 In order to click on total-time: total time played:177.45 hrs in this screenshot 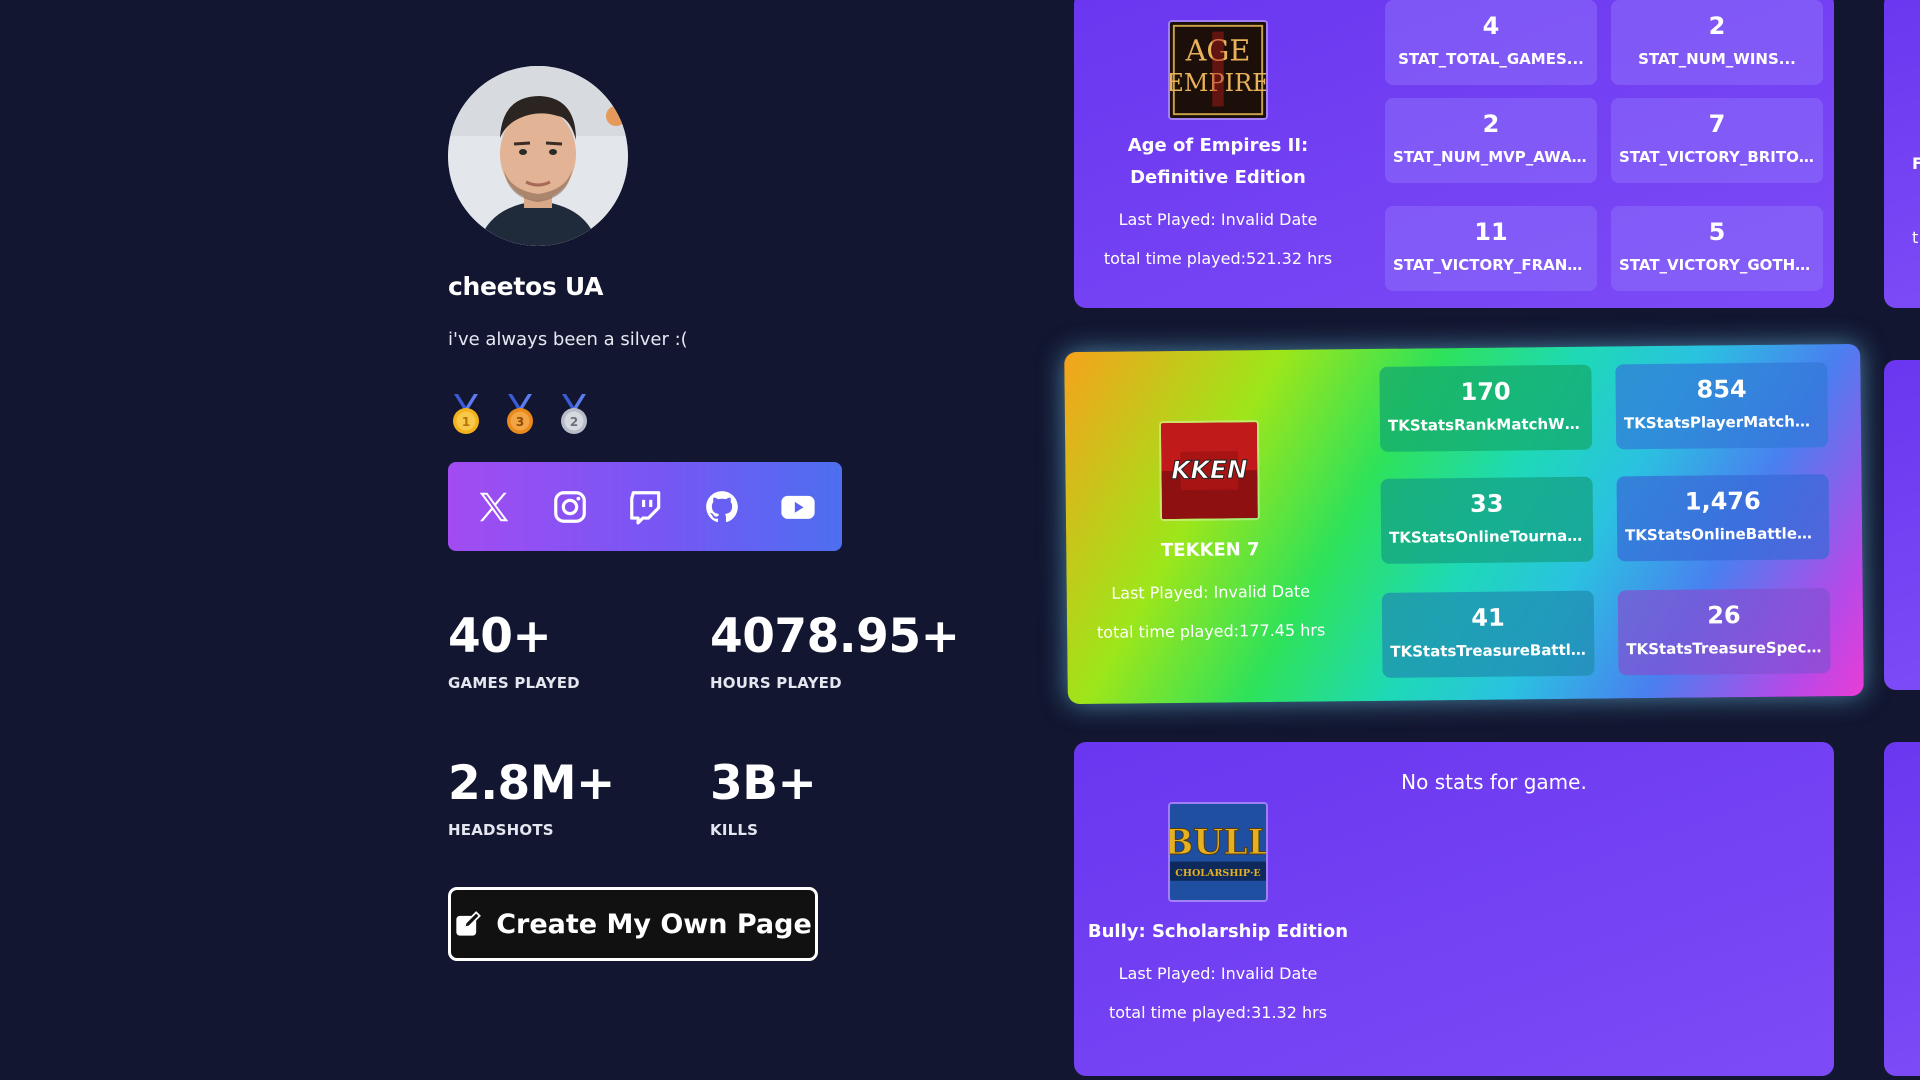, I will do `click(1211, 631)`.